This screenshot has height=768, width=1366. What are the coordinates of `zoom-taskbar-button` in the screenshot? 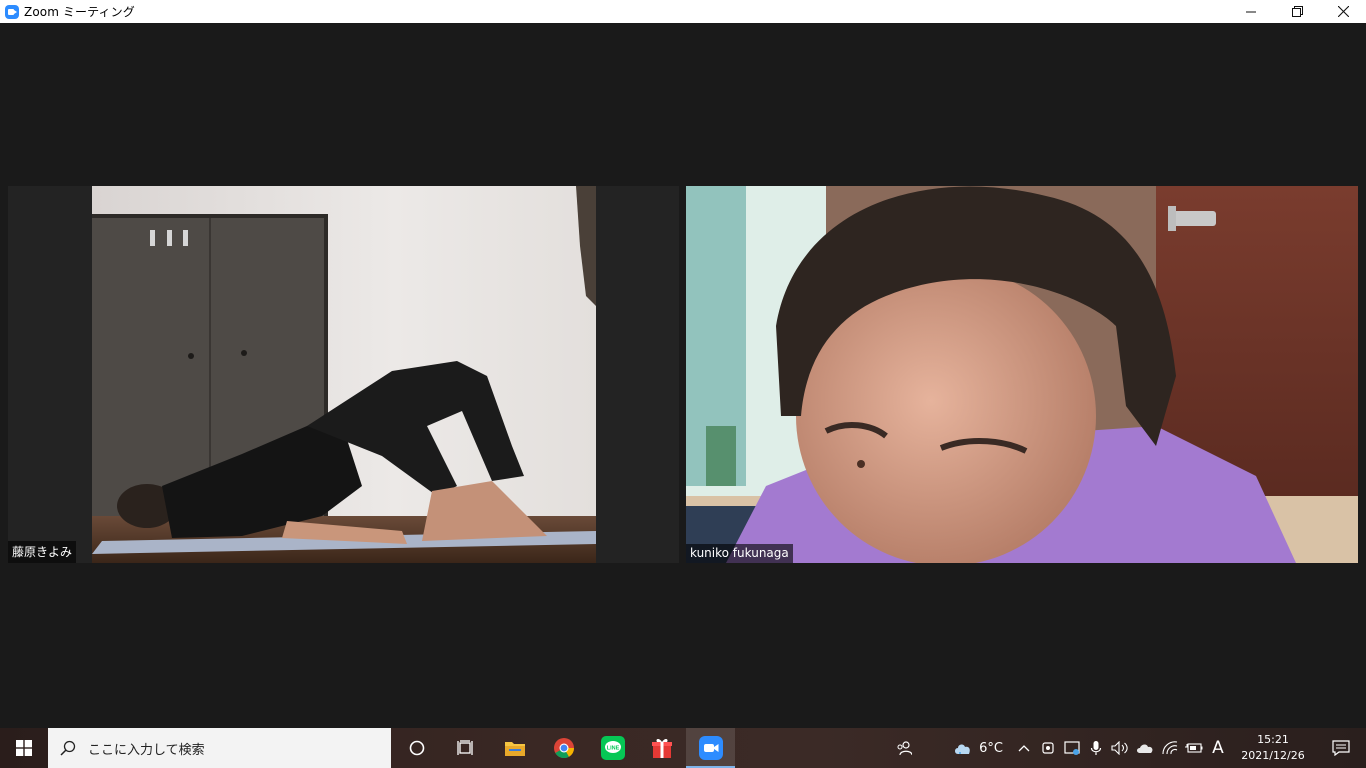 It's located at (710, 748).